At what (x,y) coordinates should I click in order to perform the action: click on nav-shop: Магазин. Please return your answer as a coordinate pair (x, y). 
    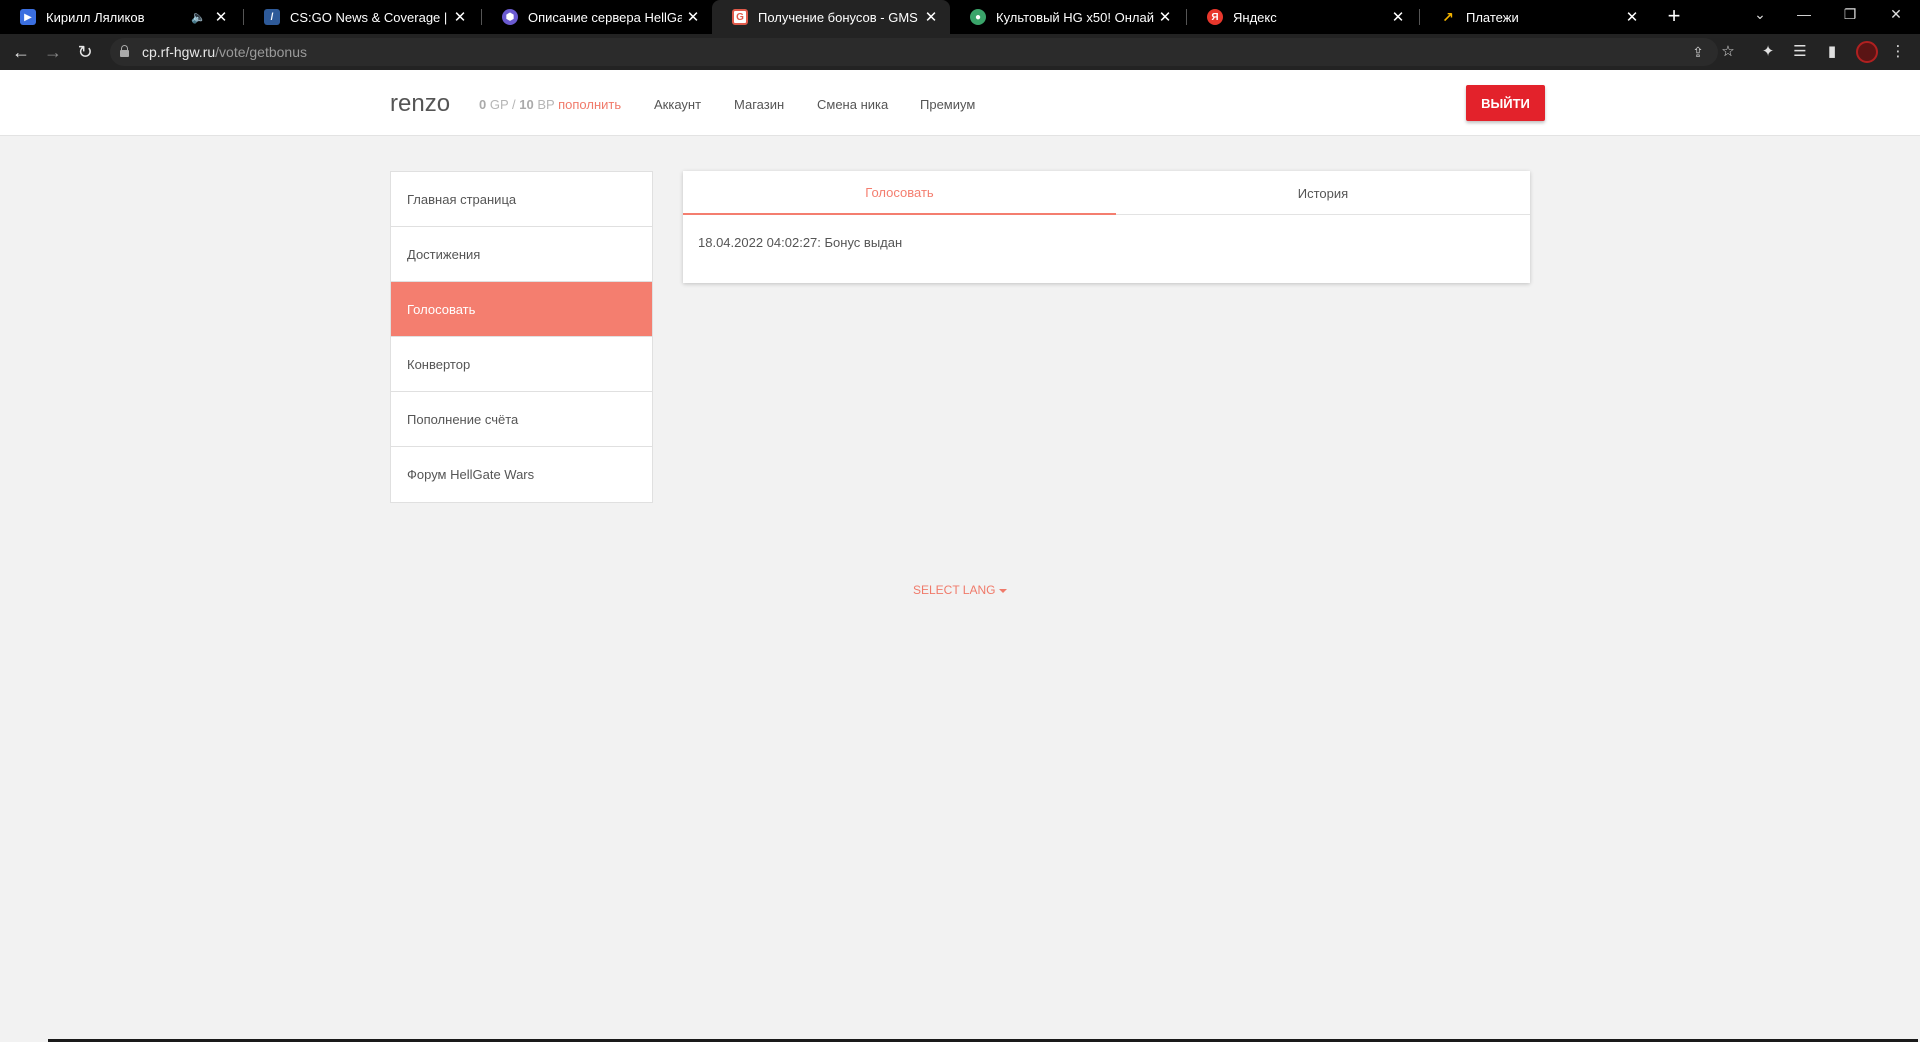
    Looking at the image, I should click on (759, 104).